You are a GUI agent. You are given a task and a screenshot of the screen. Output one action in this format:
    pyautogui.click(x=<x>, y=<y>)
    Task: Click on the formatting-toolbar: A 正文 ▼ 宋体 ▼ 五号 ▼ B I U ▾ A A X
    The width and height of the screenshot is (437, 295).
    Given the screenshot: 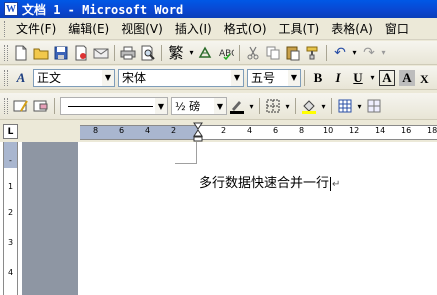 What is the action you would take?
    pyautogui.click(x=218, y=78)
    